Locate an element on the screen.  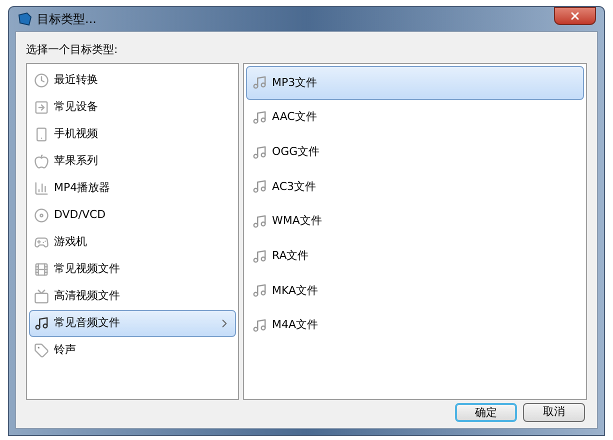
category-item: 苹果系列 is located at coordinates (132, 161).